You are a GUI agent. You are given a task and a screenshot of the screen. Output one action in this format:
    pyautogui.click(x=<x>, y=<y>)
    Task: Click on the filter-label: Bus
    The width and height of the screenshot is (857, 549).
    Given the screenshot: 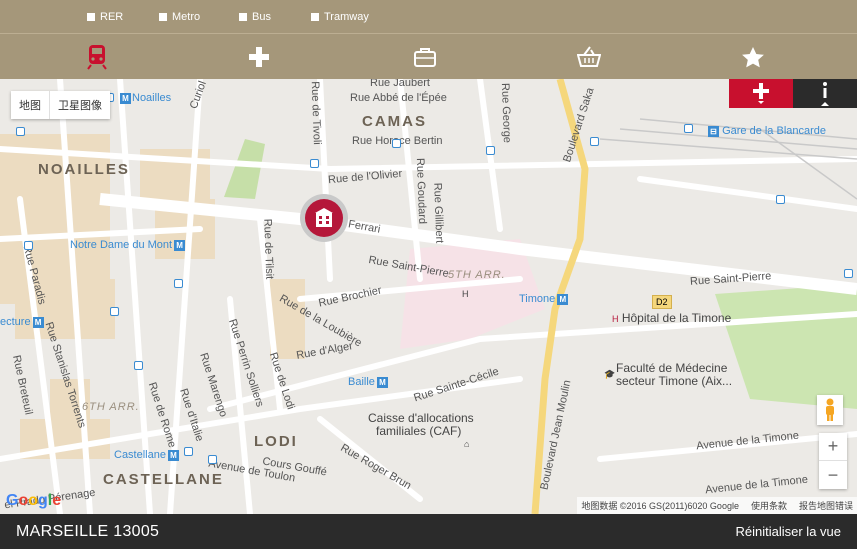 What is the action you would take?
    pyautogui.click(x=261, y=17)
    